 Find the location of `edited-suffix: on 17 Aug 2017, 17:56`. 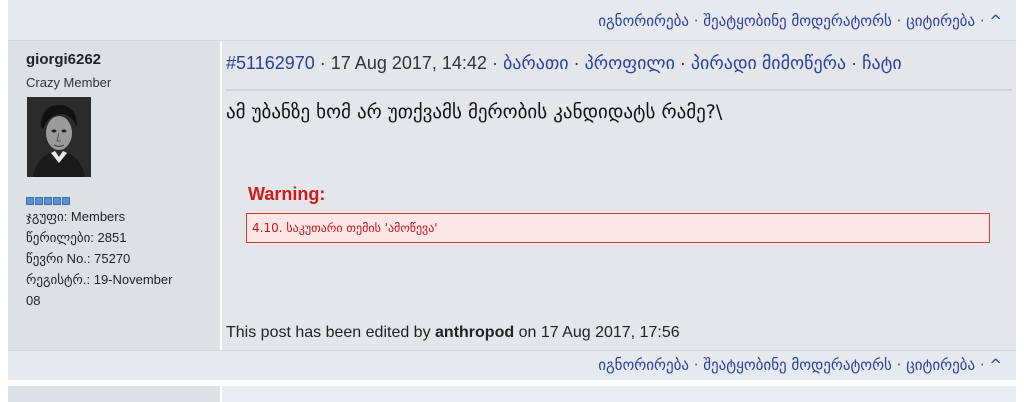

edited-suffix: on 17 Aug 2017, 17:56 is located at coordinates (597, 332).